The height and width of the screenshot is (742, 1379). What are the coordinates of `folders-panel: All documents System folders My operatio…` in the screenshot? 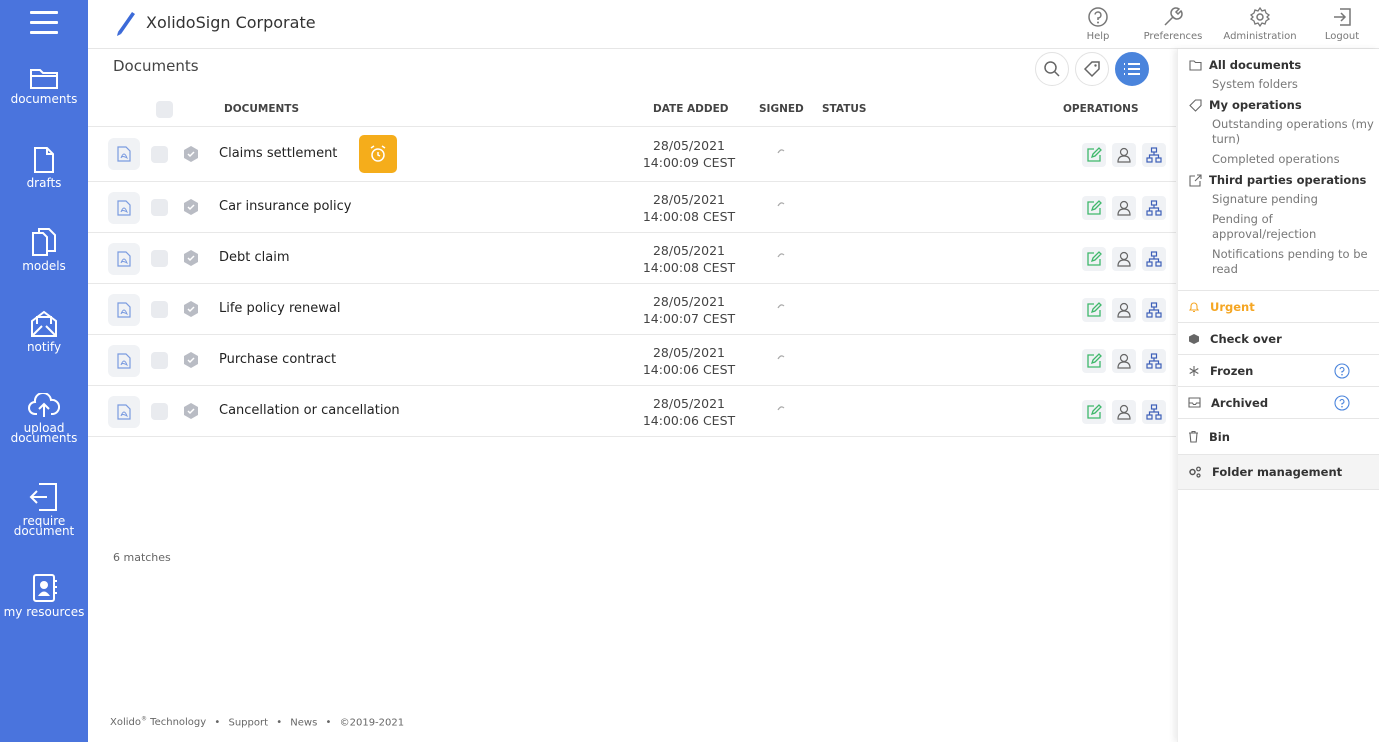 It's located at (1278, 395).